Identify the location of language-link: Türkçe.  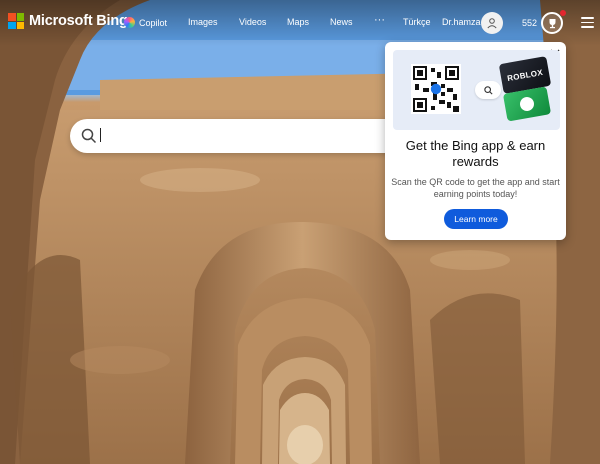
(417, 22).